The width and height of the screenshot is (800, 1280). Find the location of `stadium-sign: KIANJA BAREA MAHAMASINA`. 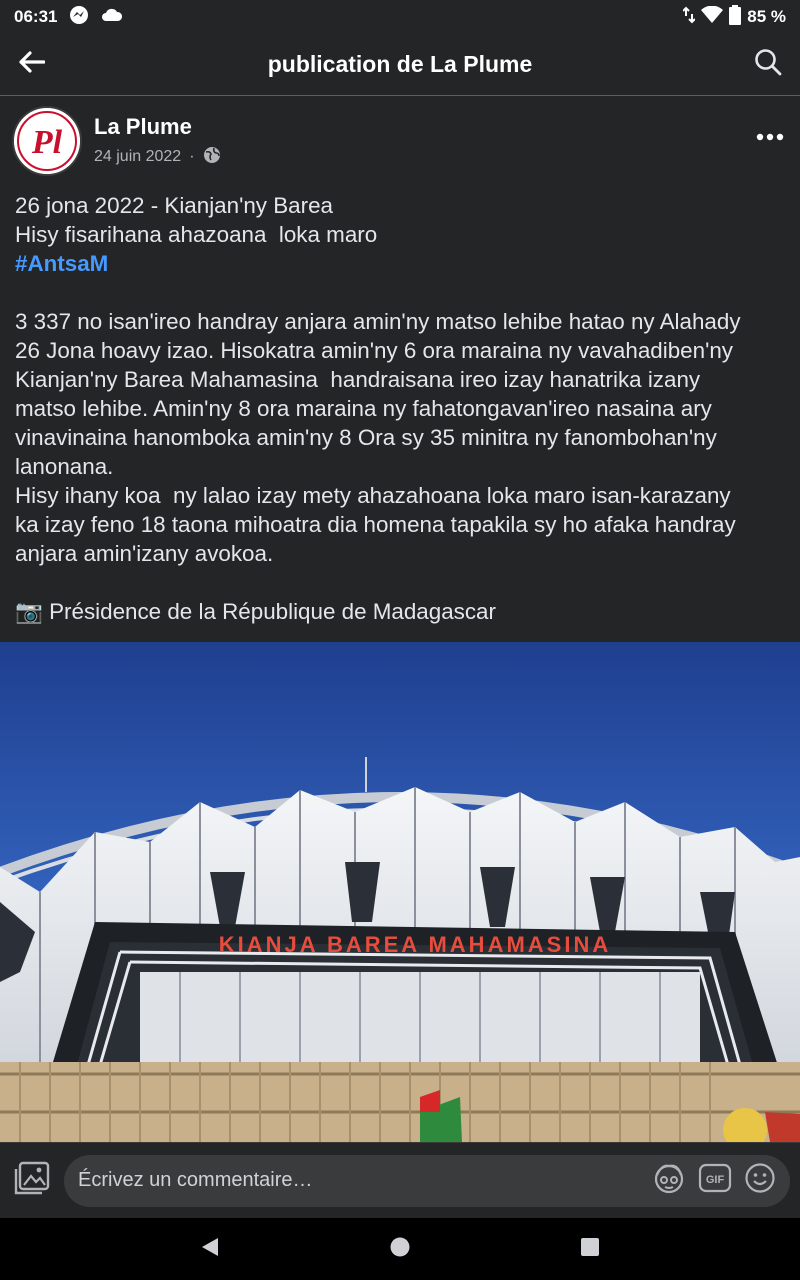

stadium-sign: KIANJA BAREA MAHAMASINA is located at coordinates (415, 944).